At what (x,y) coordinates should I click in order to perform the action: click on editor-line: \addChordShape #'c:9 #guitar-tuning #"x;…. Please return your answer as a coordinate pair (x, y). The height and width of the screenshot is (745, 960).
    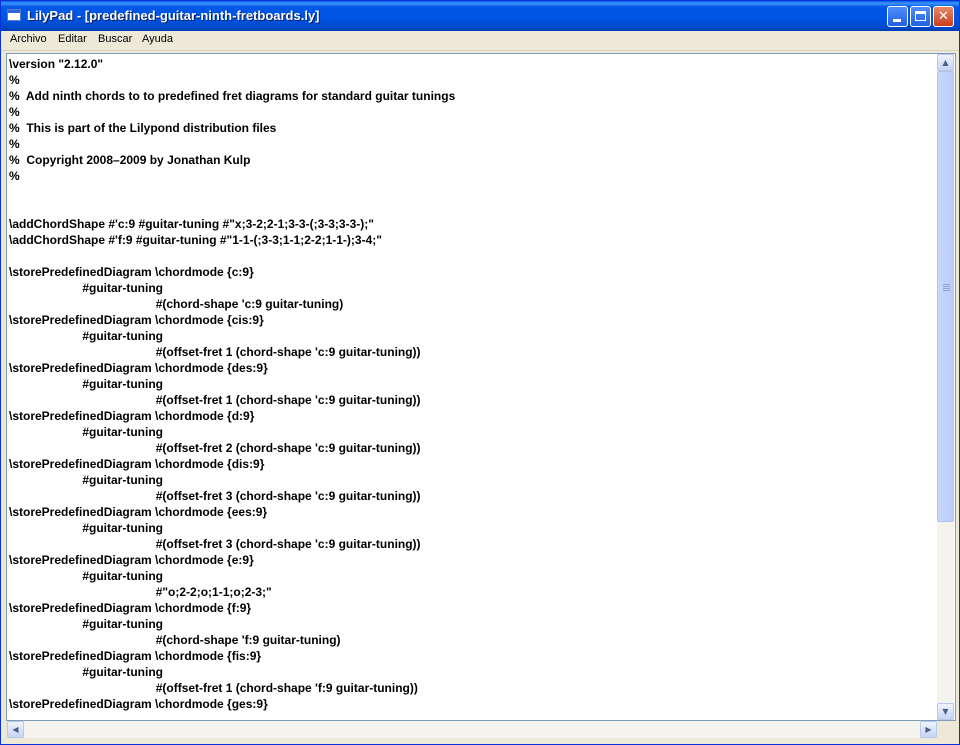
    Looking at the image, I should click on (191, 224).